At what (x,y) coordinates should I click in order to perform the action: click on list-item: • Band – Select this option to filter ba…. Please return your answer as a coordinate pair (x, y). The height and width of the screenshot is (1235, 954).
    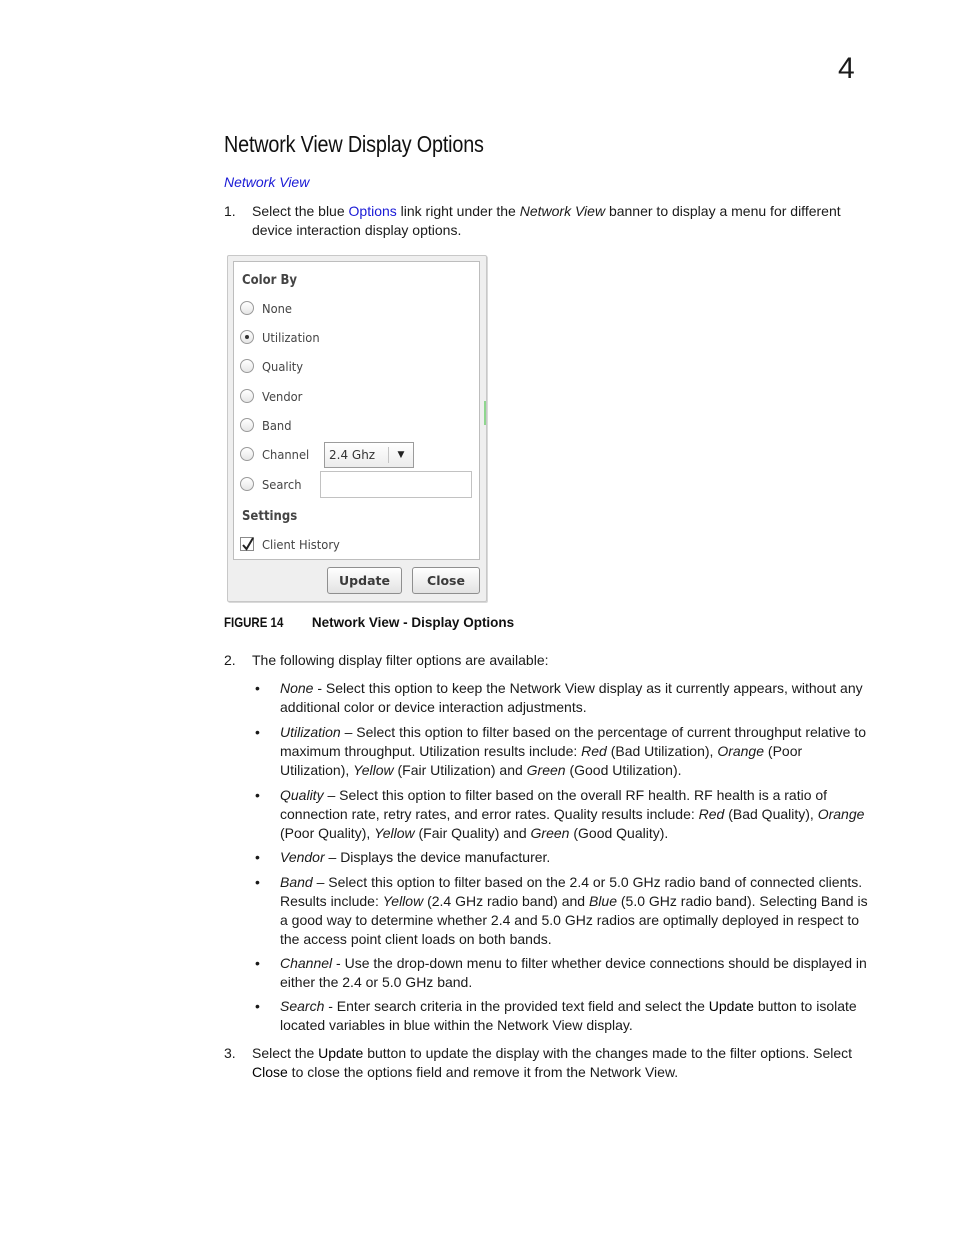
    Looking at the image, I should click on (562, 911).